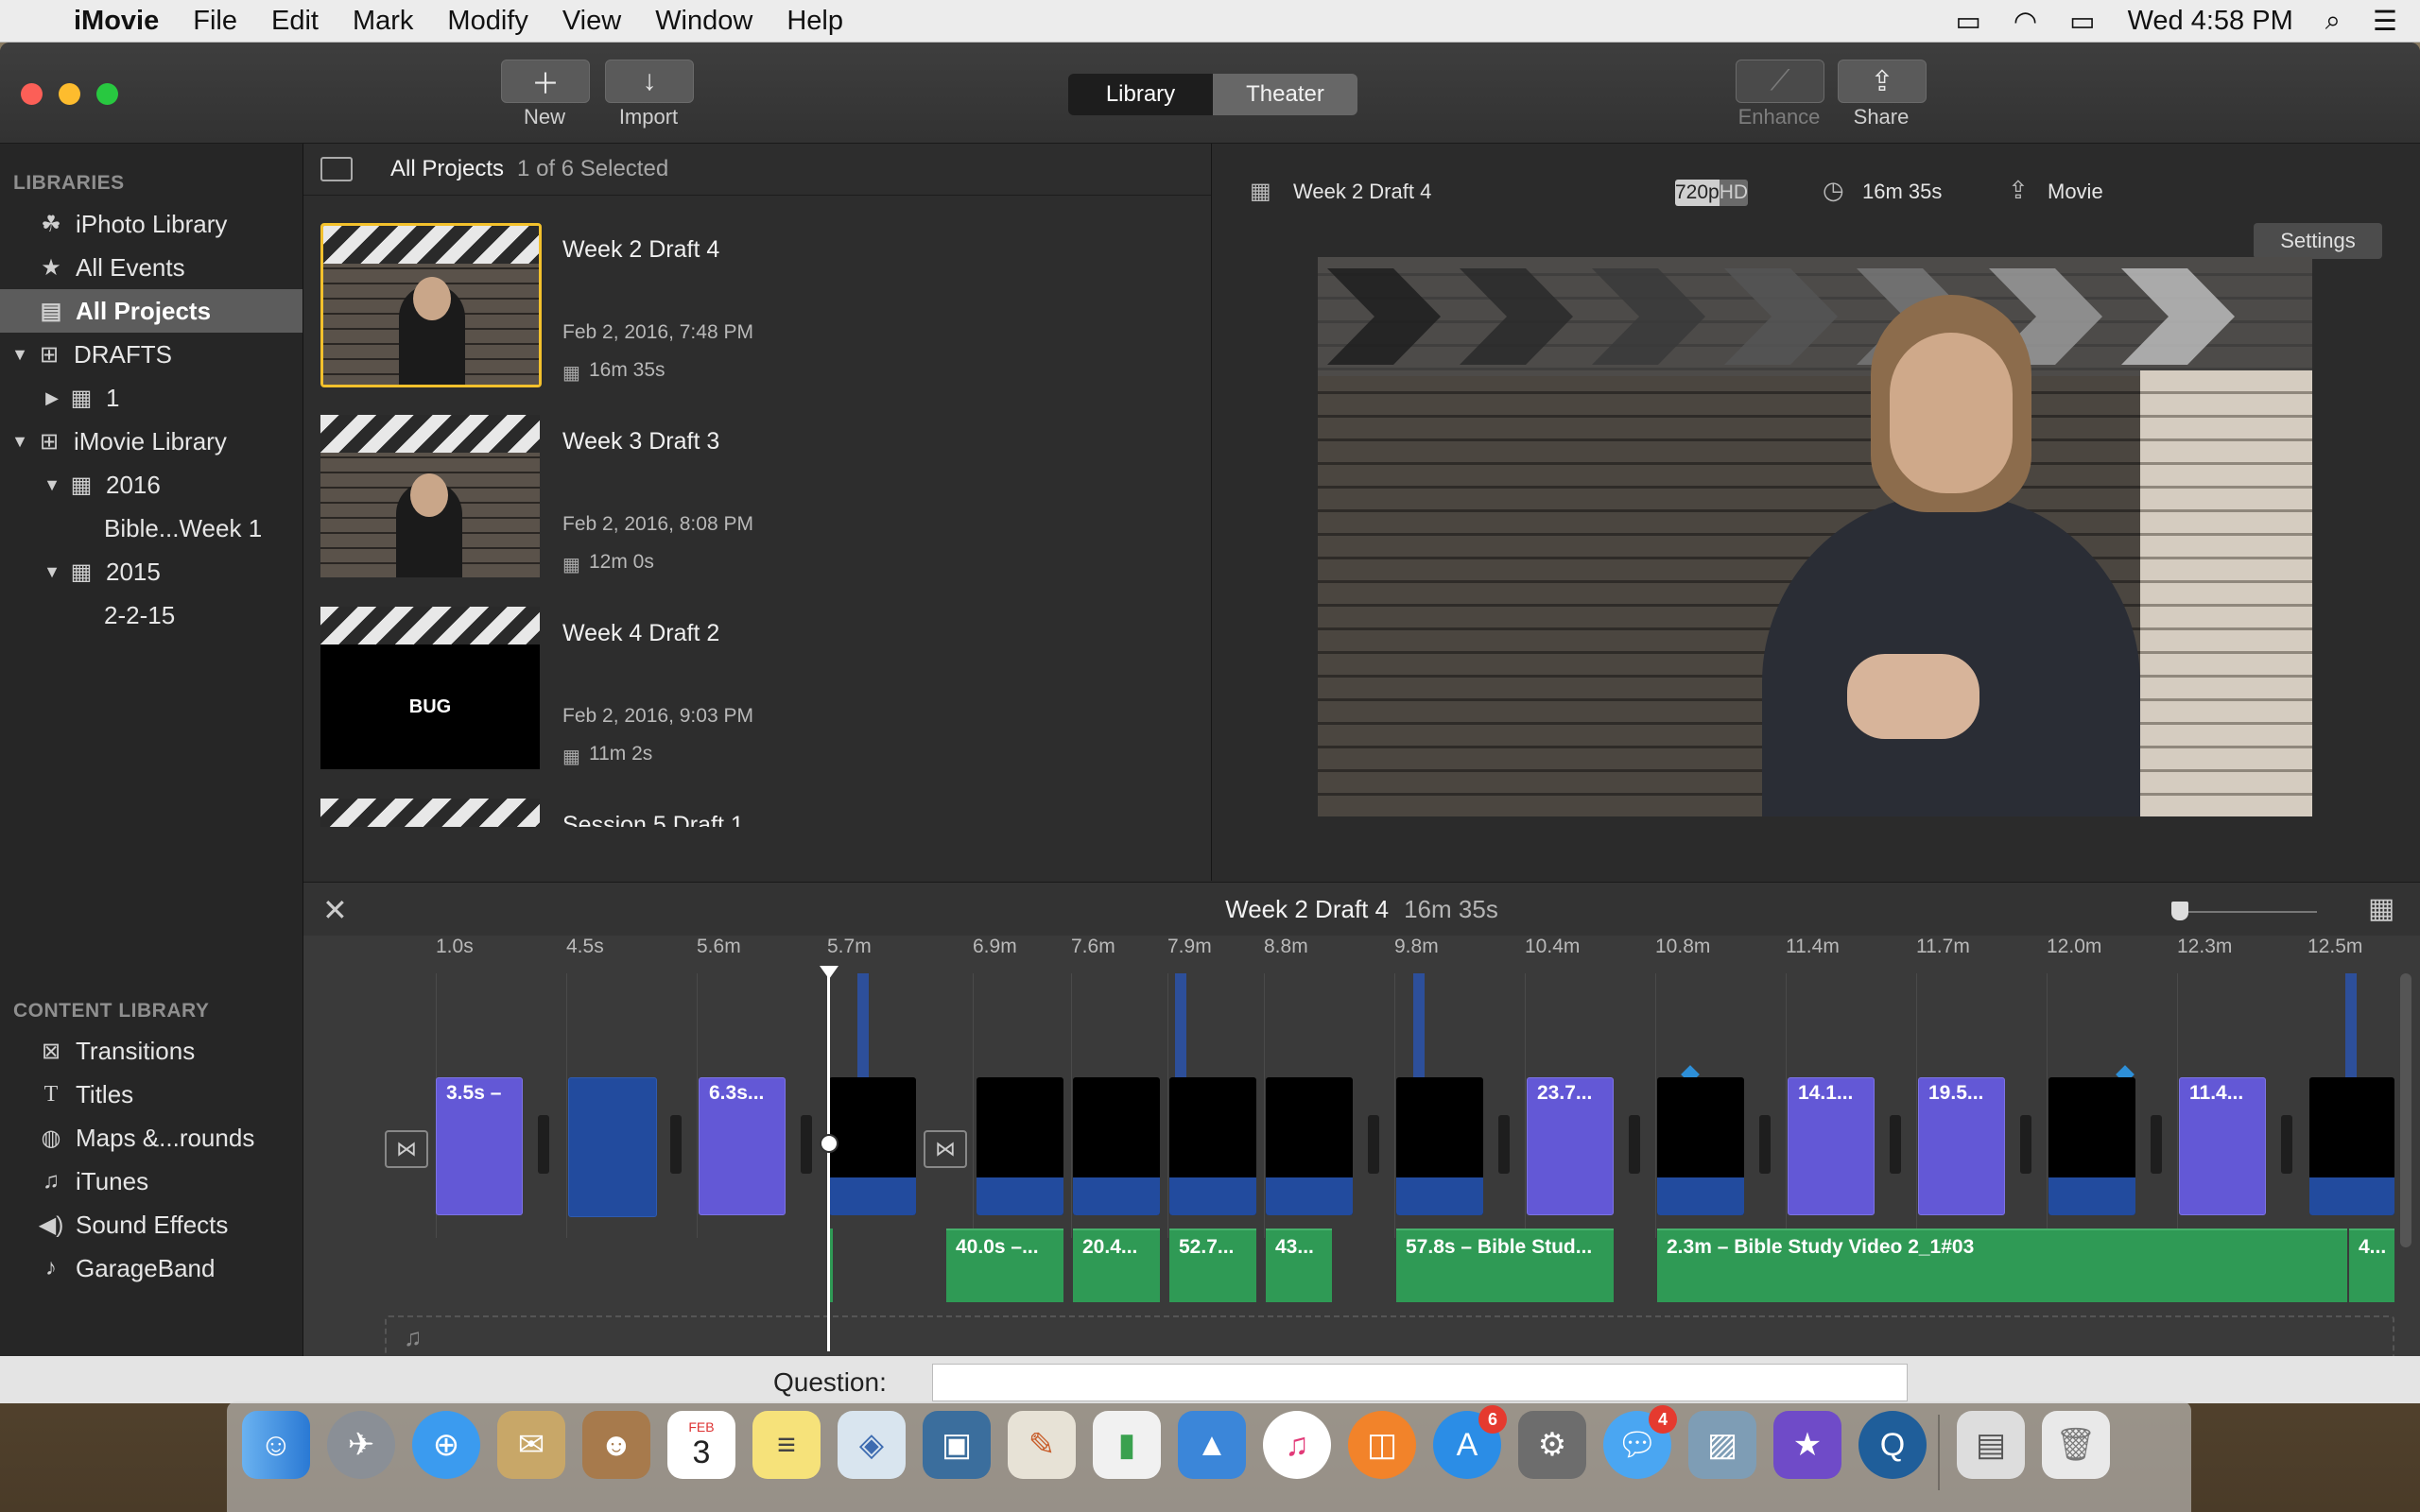 The image size is (2420, 1512). I want to click on clock: Wed 4:58 PM, so click(2210, 21).